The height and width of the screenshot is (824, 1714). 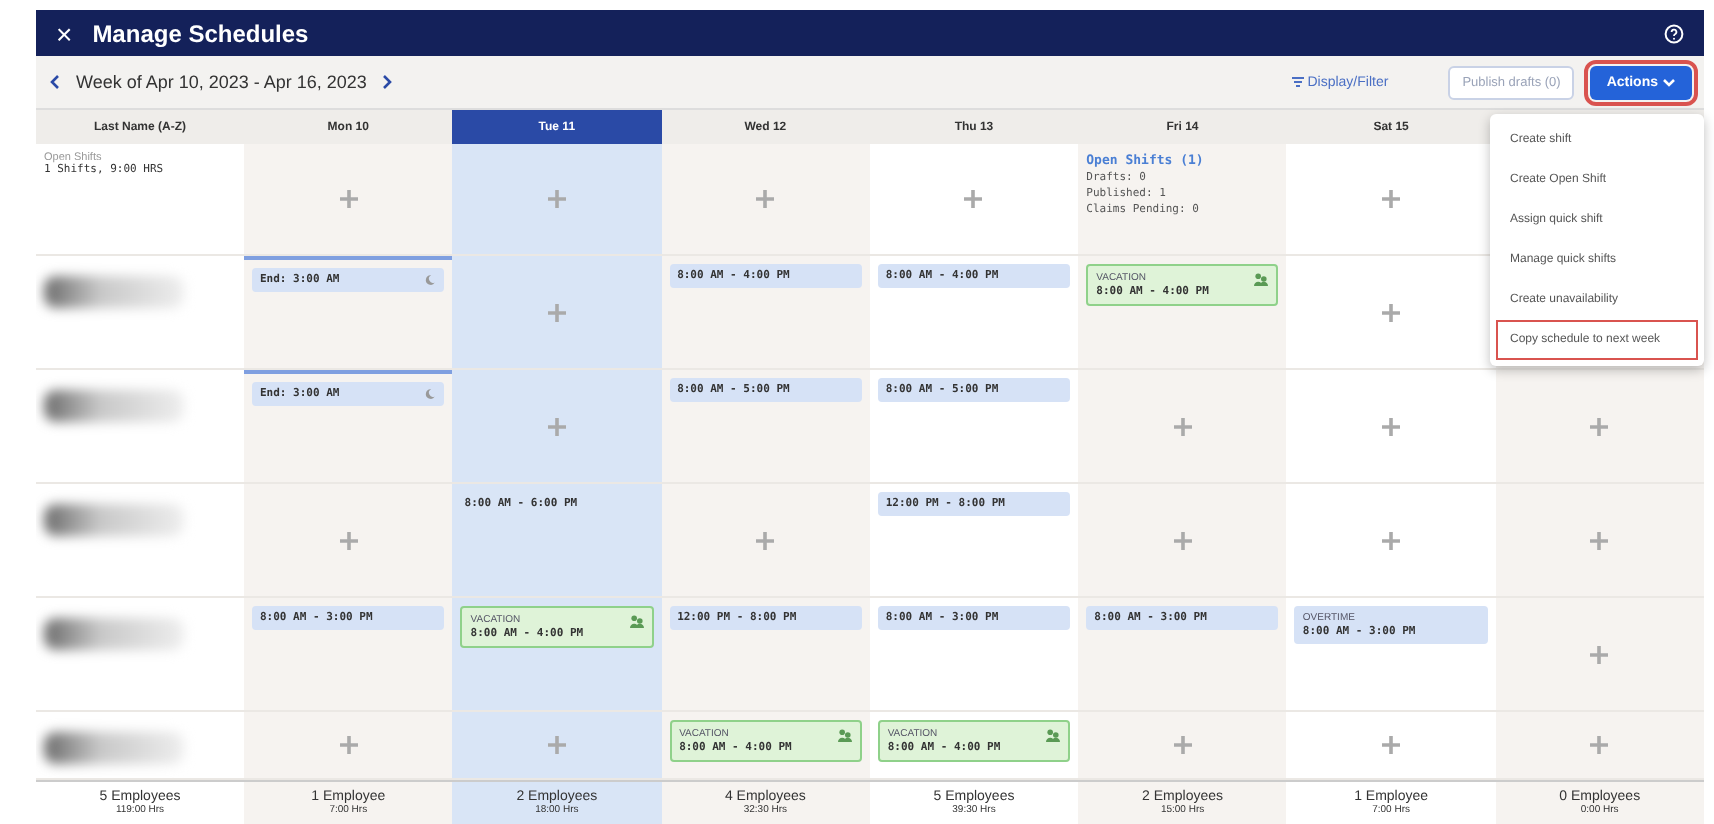 What do you see at coordinates (1674, 33) in the screenshot?
I see `help-icon` at bounding box center [1674, 33].